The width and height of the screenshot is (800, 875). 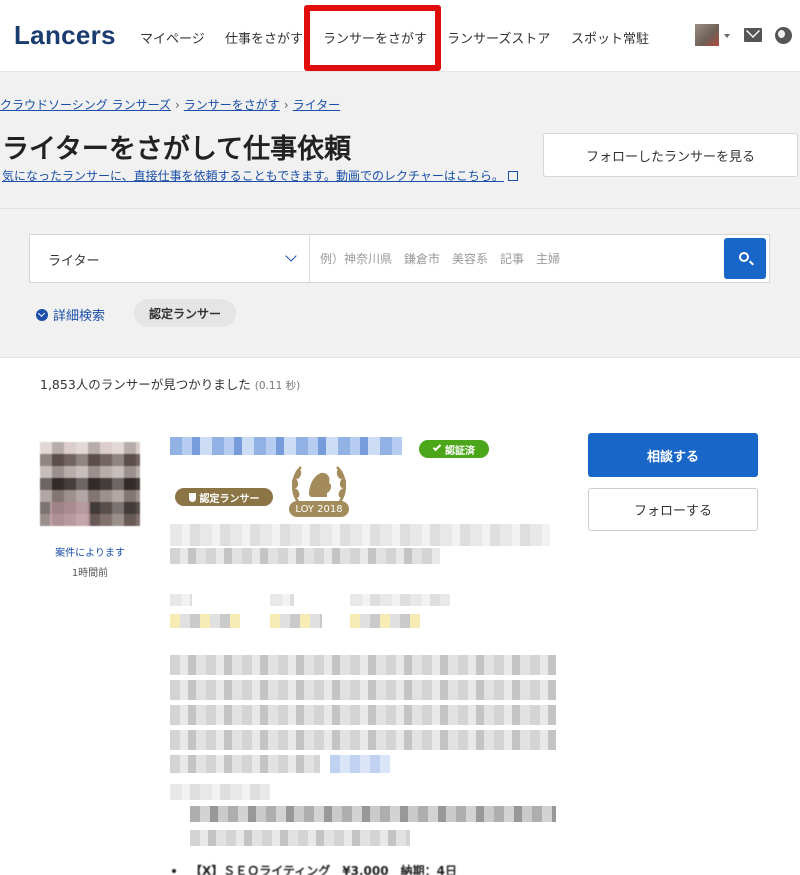 I want to click on external-link-icon, so click(x=512, y=176).